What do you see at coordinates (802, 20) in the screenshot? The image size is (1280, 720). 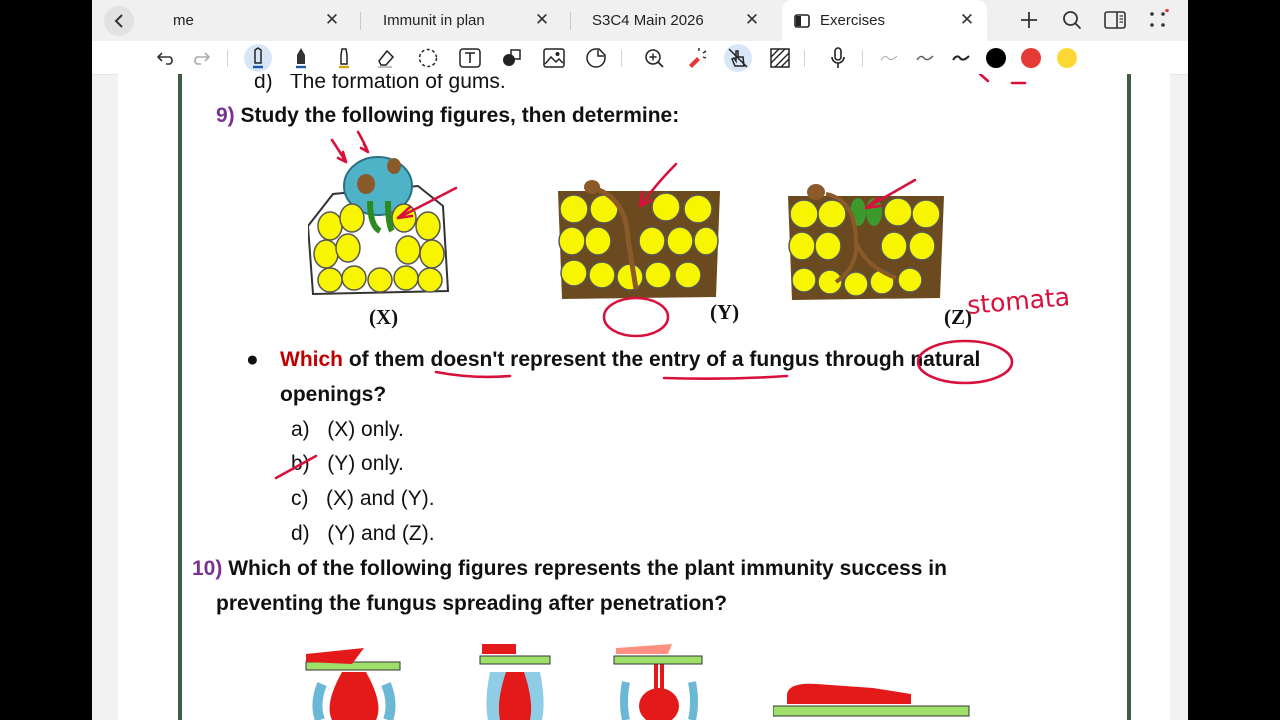 I see `notebook-icon` at bounding box center [802, 20].